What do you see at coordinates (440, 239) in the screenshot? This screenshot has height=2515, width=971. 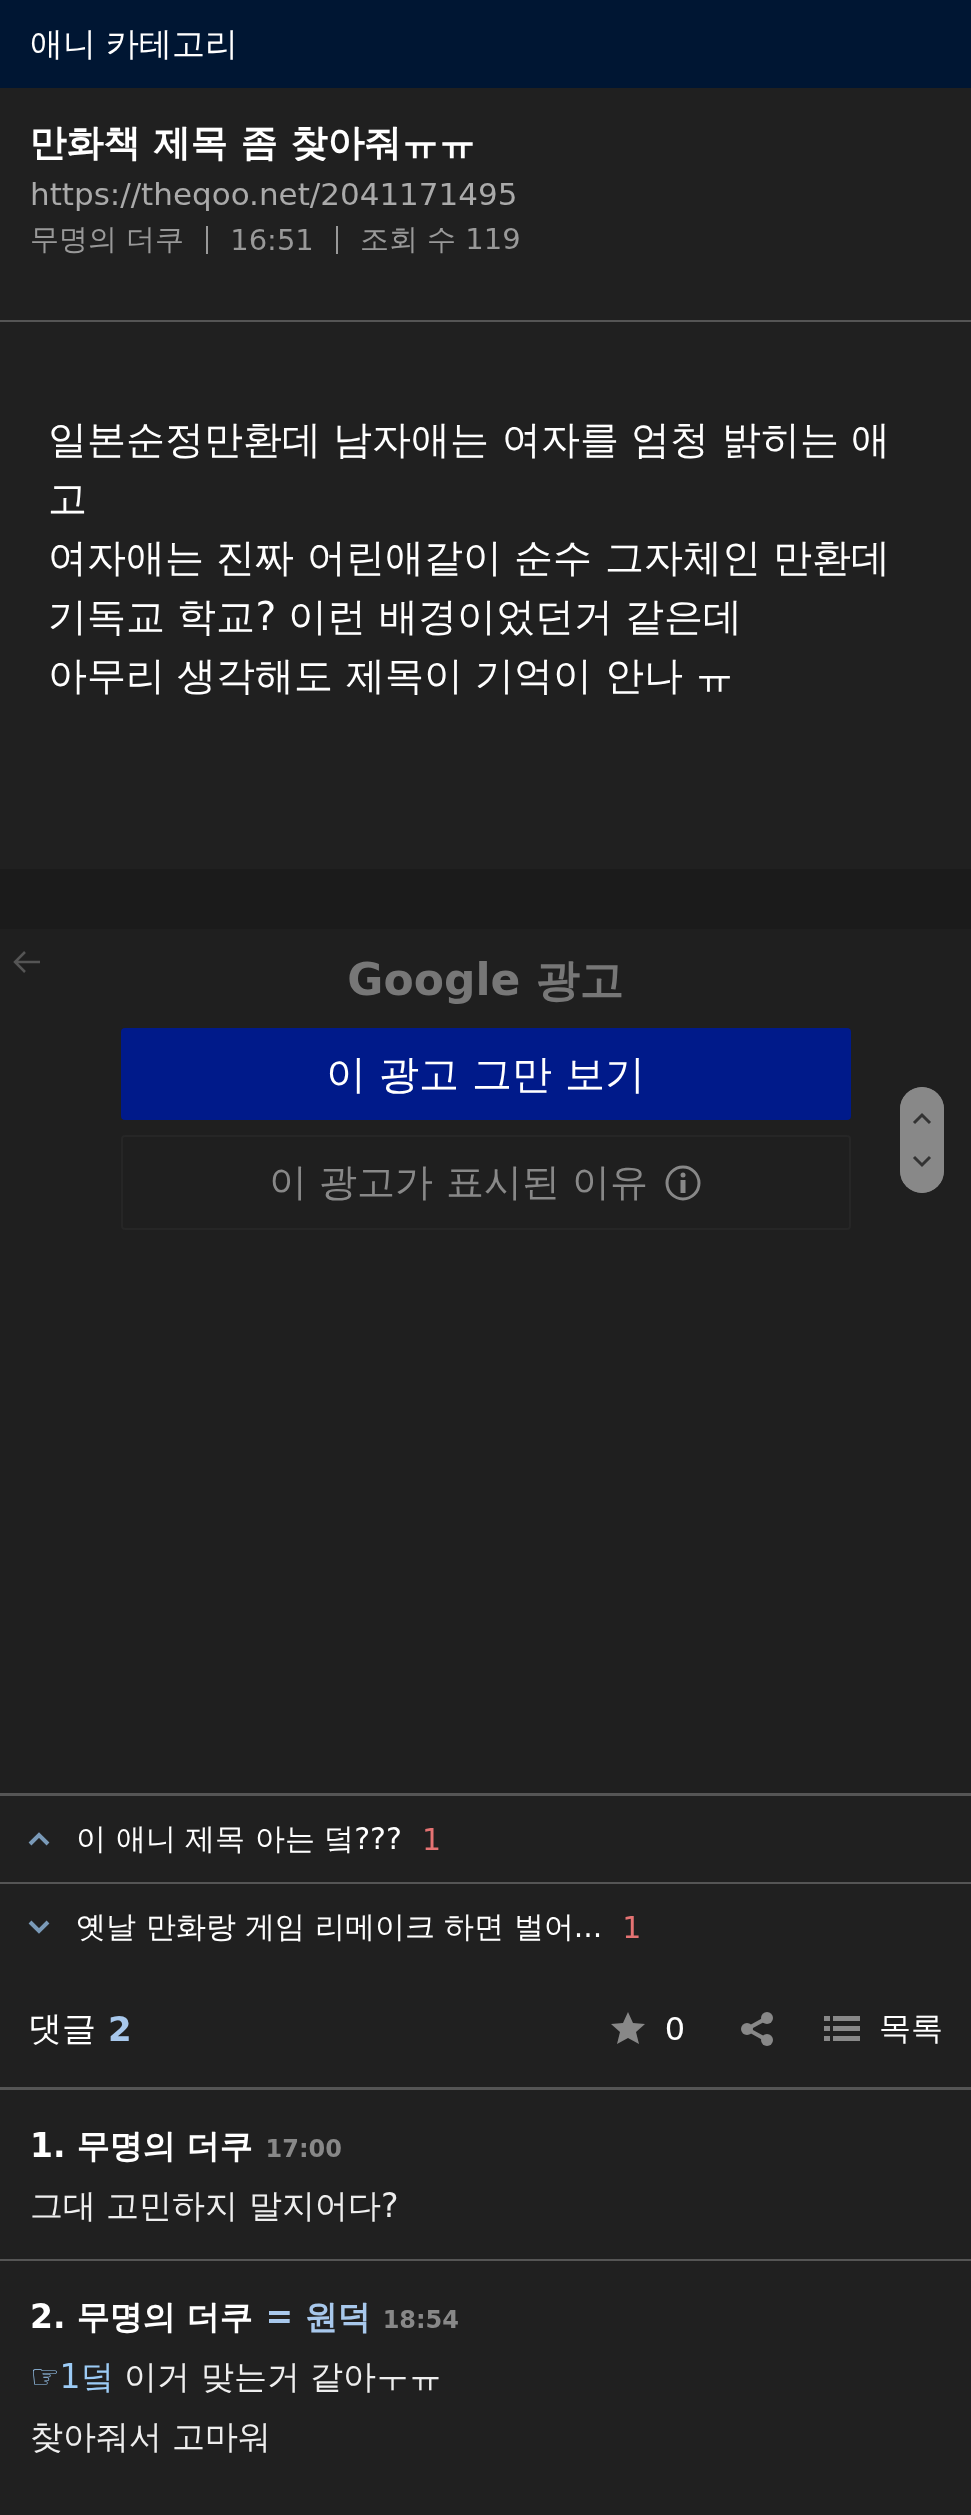 I see `view-count: 조회 수 119` at bounding box center [440, 239].